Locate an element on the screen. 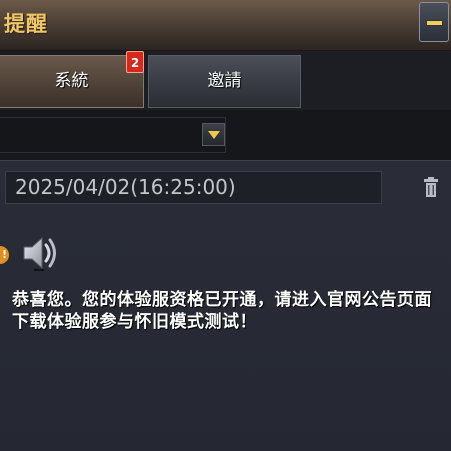 Image resolution: width=451 pixels, height=451 pixels. minimize-icon is located at coordinates (434, 23).